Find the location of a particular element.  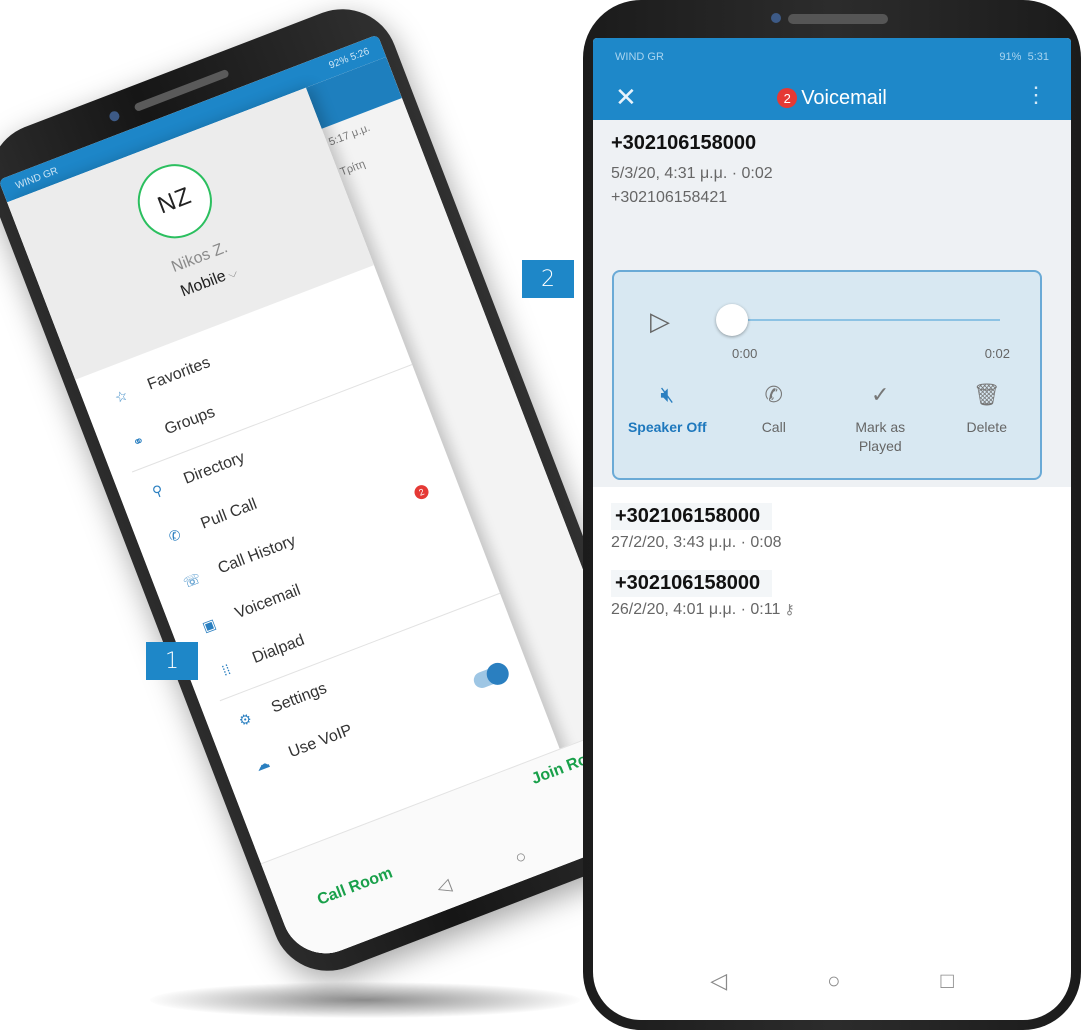

voicemail-meta: 5/3/20, 4:31 μ.μ. · 0:02 is located at coordinates (692, 173).